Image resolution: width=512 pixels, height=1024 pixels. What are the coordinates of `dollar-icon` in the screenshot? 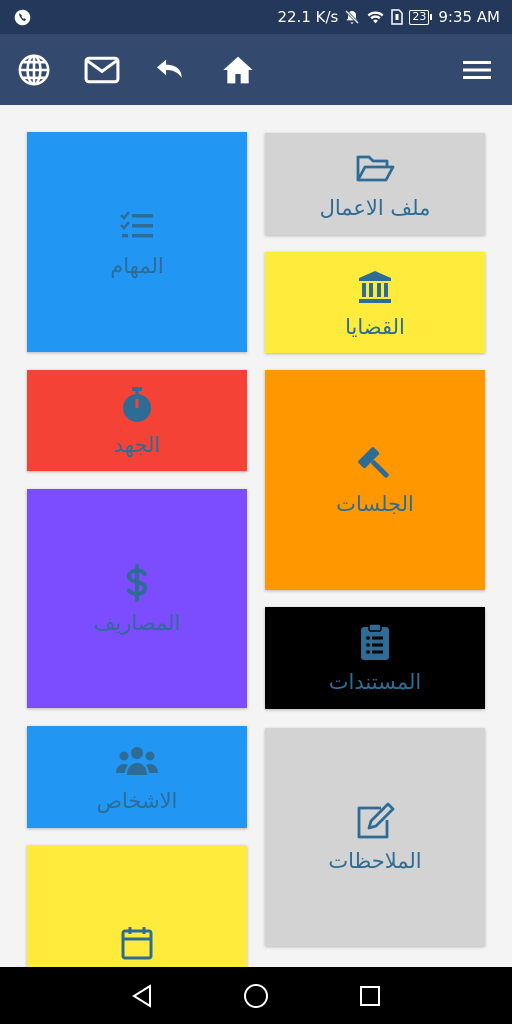 It's located at (137, 583).